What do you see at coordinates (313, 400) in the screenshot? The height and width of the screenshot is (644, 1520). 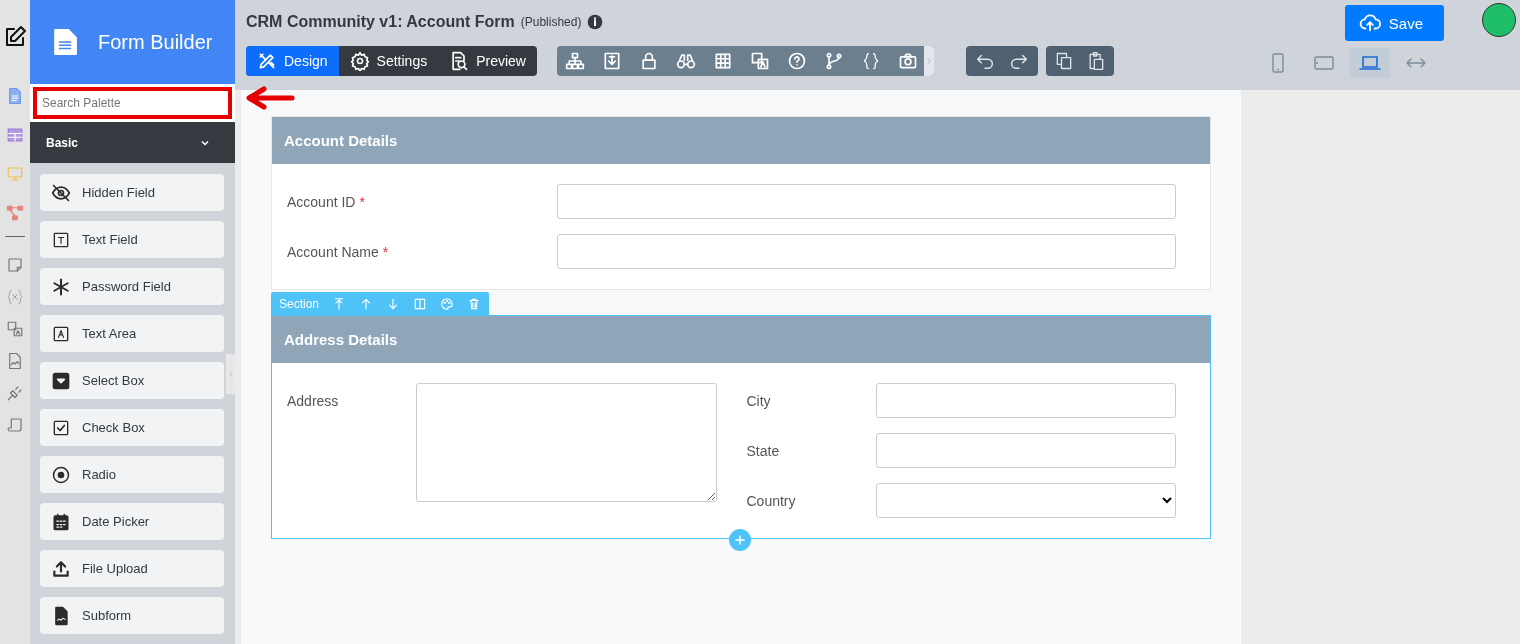 I see `field-label: Address` at bounding box center [313, 400].